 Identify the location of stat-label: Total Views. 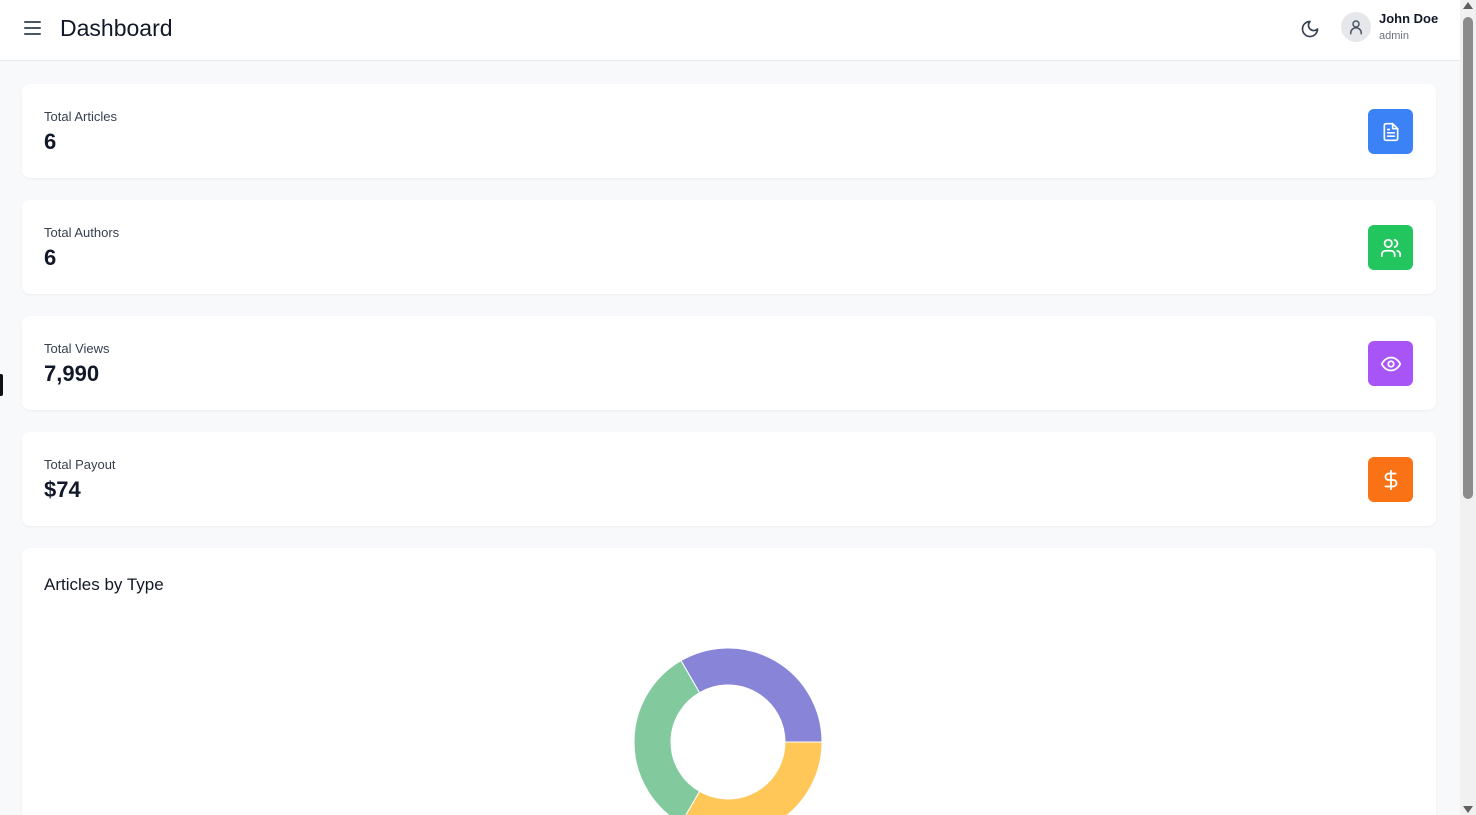
(77, 348).